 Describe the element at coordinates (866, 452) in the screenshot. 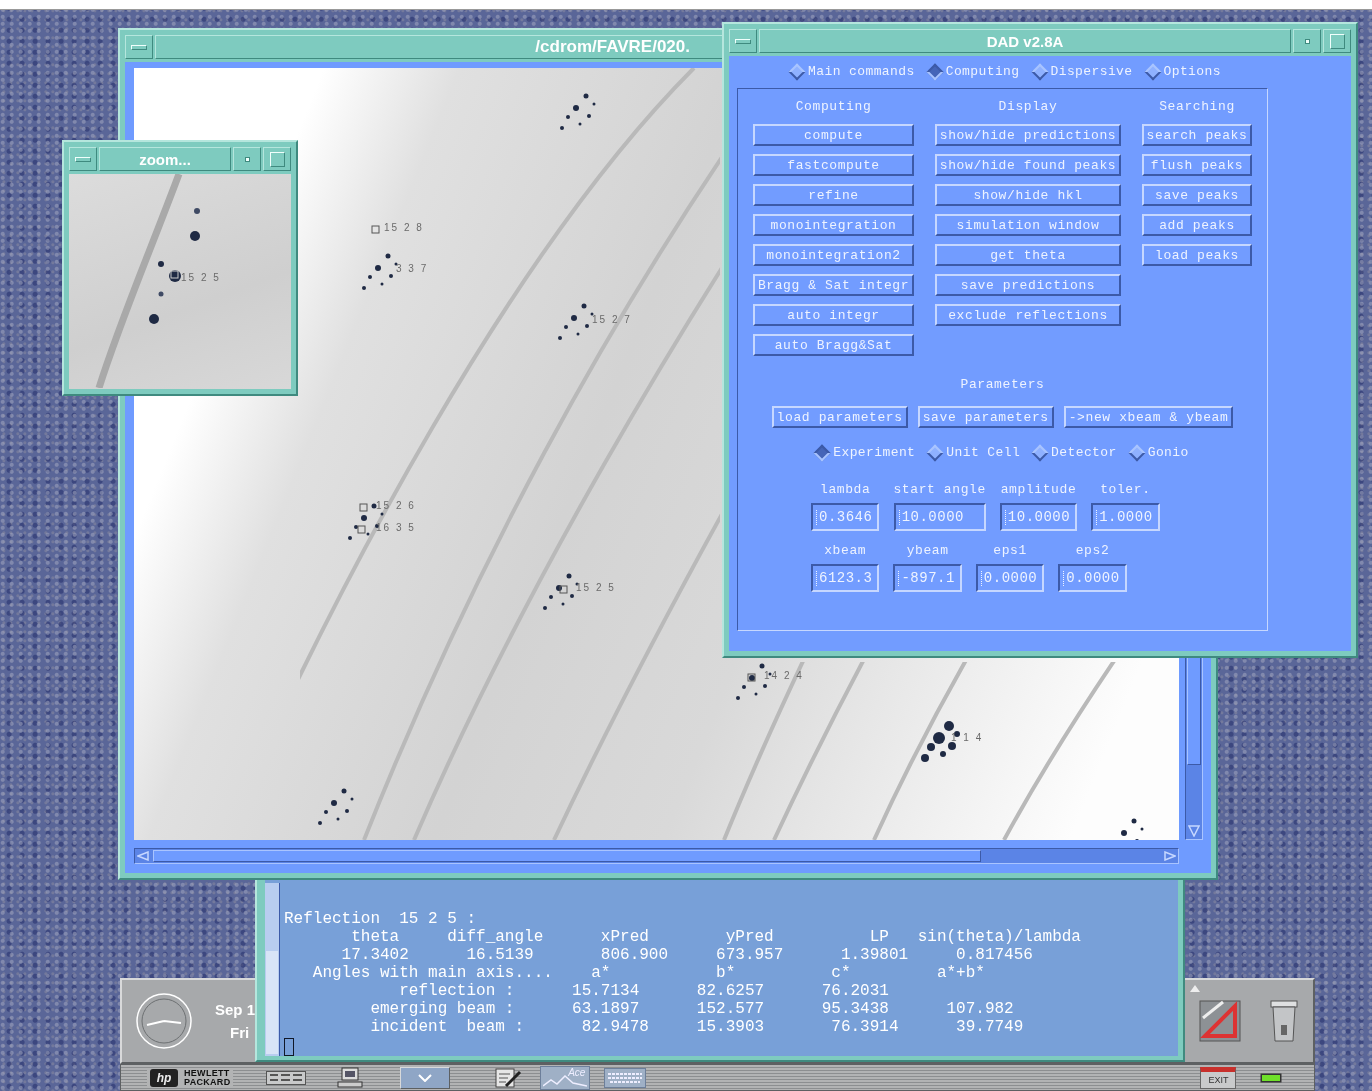

I see `parameter-tab-radio: Experiment` at that location.